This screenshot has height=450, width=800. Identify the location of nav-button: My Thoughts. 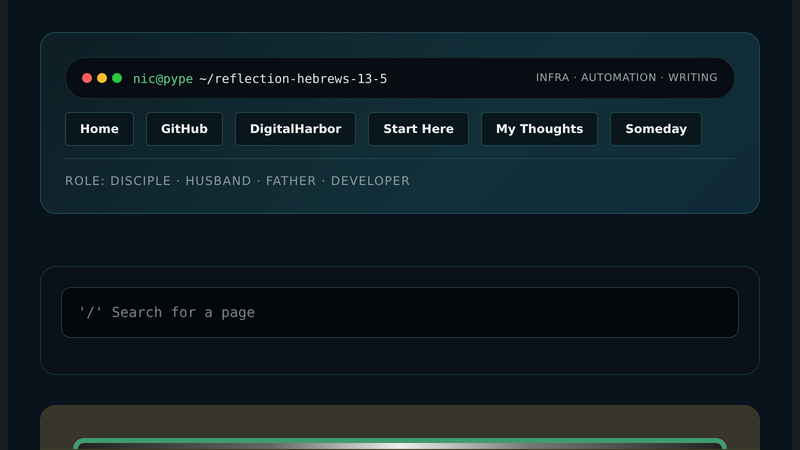
(539, 129).